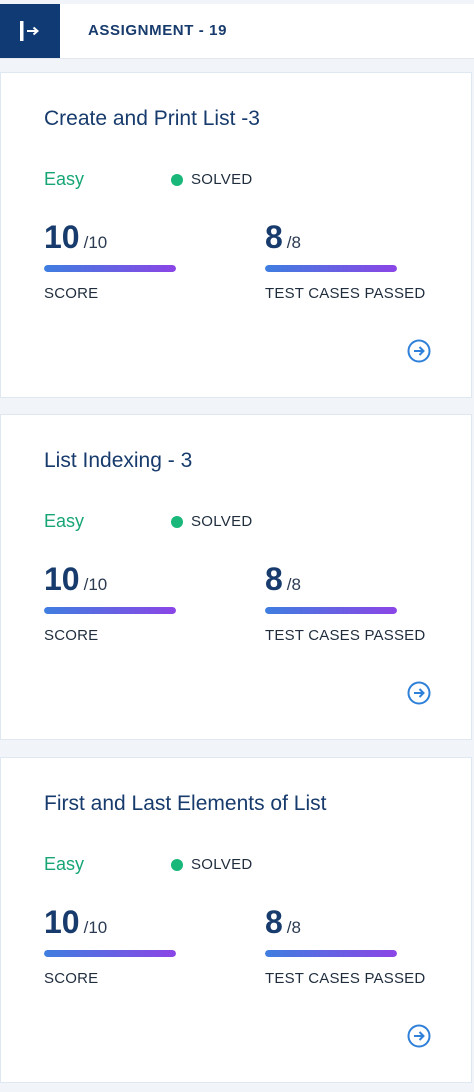  I want to click on assignment-title: ASSIGNMENT - 19, so click(158, 30).